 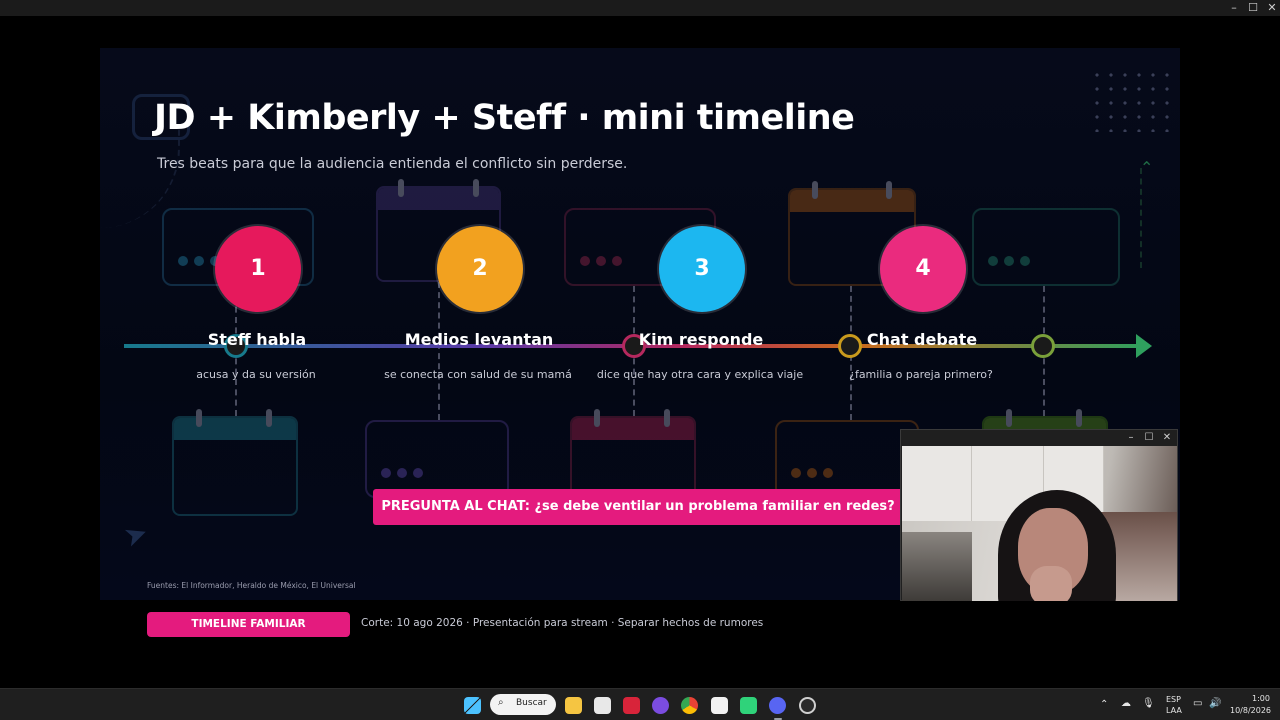 I want to click on beat-1-description: acusa y da su versión, so click(x=256, y=374).